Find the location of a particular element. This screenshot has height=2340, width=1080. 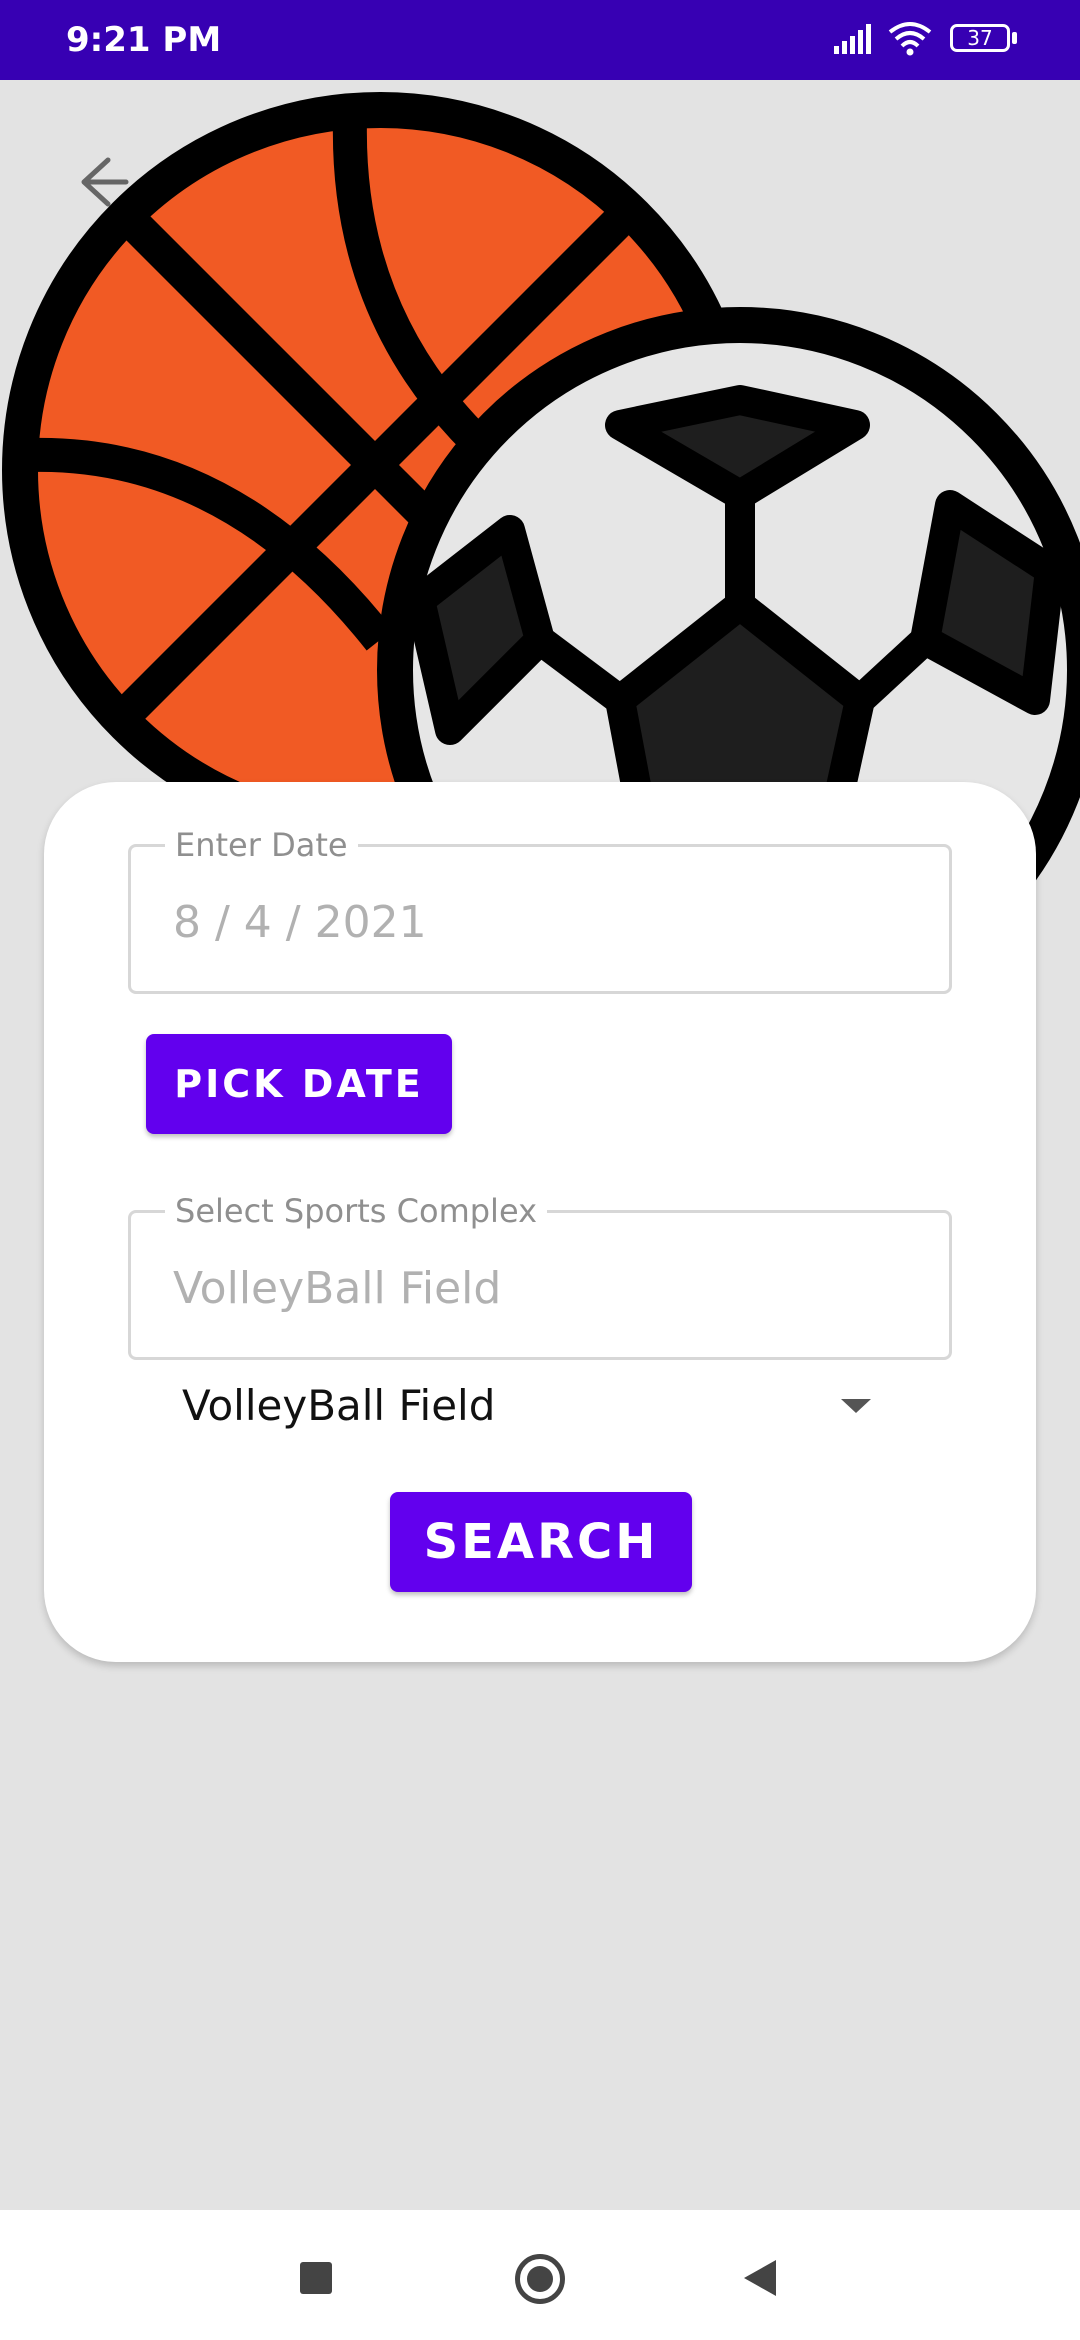

wifi-icon is located at coordinates (910, 39).